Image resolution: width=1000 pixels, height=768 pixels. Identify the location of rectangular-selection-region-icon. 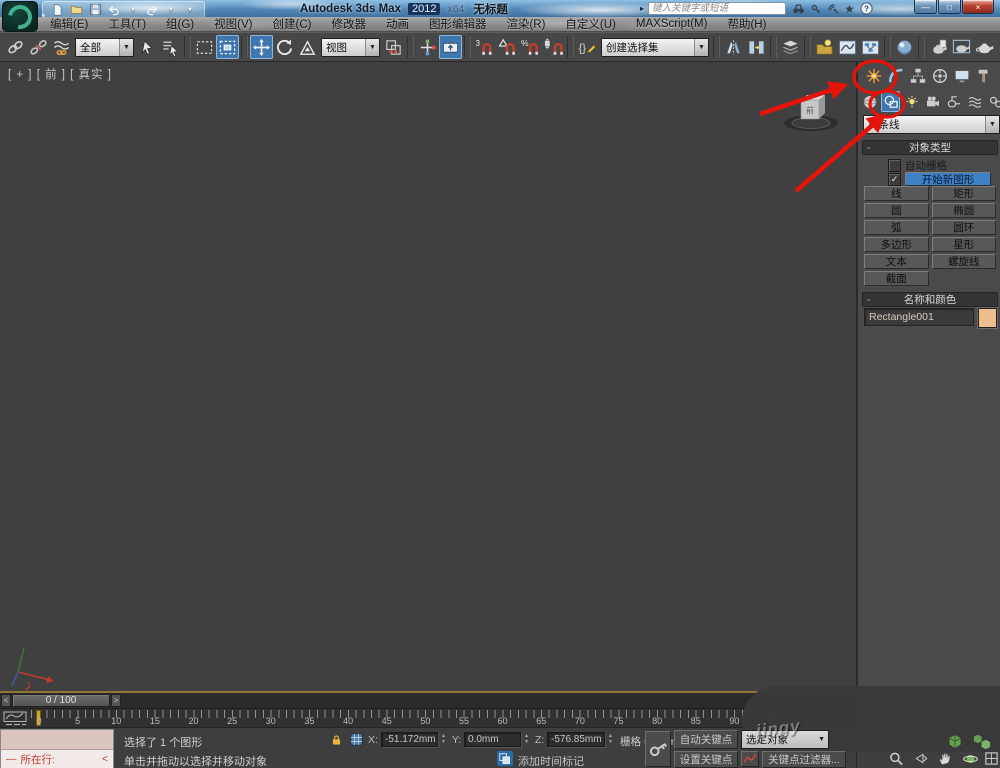
(204, 47).